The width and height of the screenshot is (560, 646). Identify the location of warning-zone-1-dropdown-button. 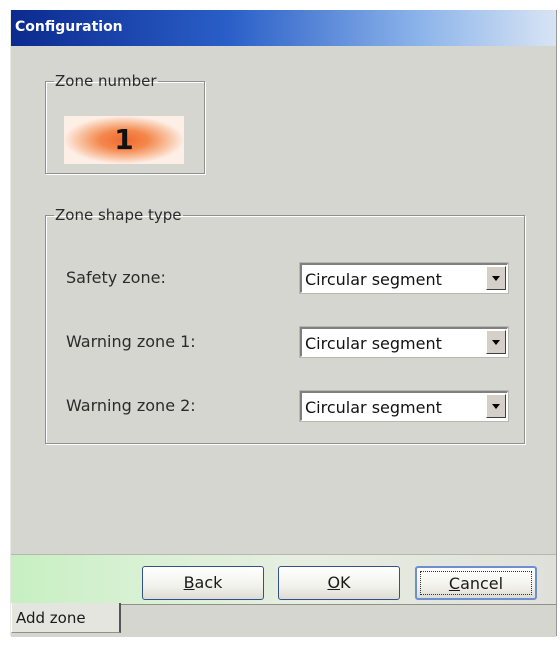
(496, 342).